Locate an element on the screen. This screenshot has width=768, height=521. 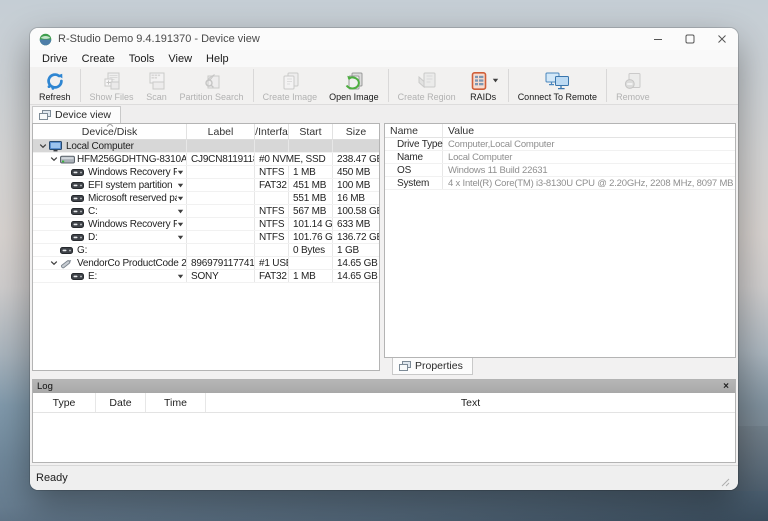
device-name: D: is located at coordinates (93, 237).